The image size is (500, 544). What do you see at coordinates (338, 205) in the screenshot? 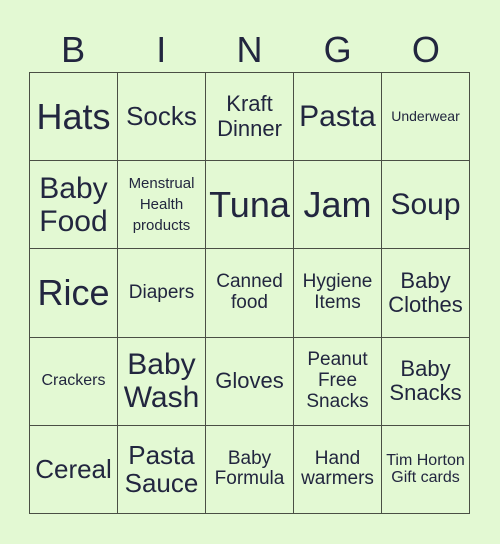
I see `bingo-cell: Jam` at bounding box center [338, 205].